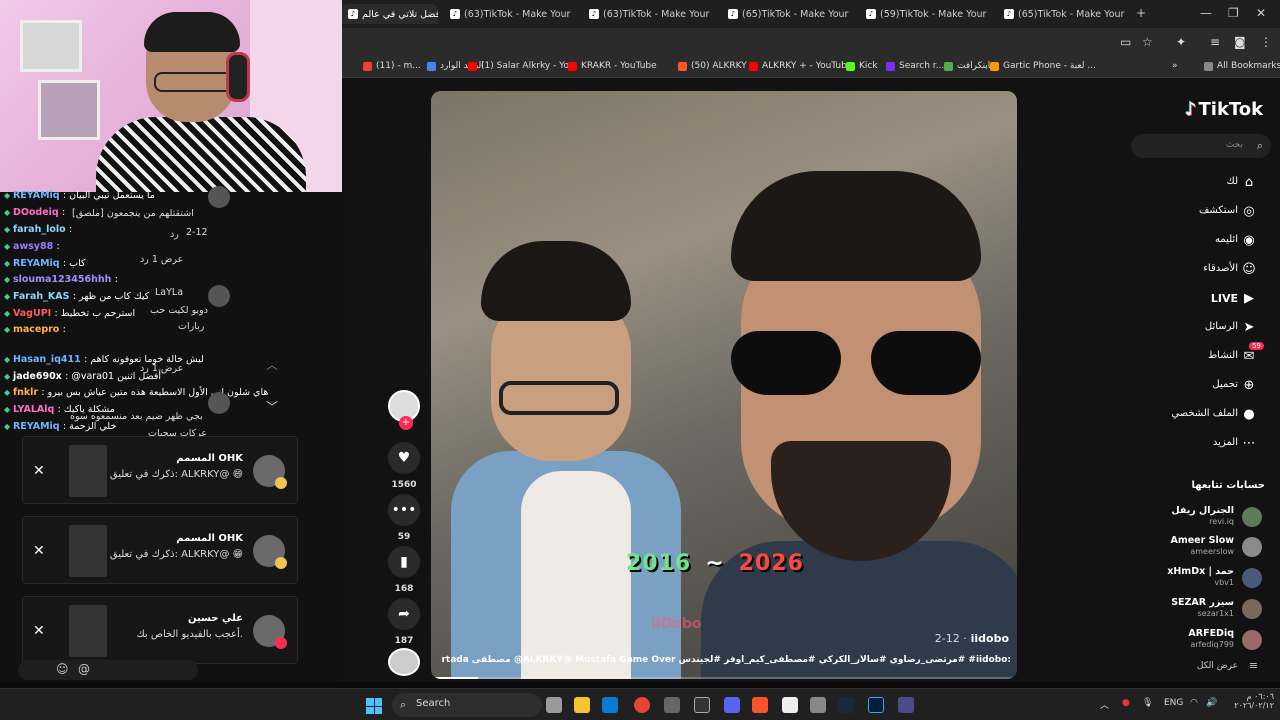 The height and width of the screenshot is (720, 1280). I want to click on language-indicator: ENG, so click(1173, 703).